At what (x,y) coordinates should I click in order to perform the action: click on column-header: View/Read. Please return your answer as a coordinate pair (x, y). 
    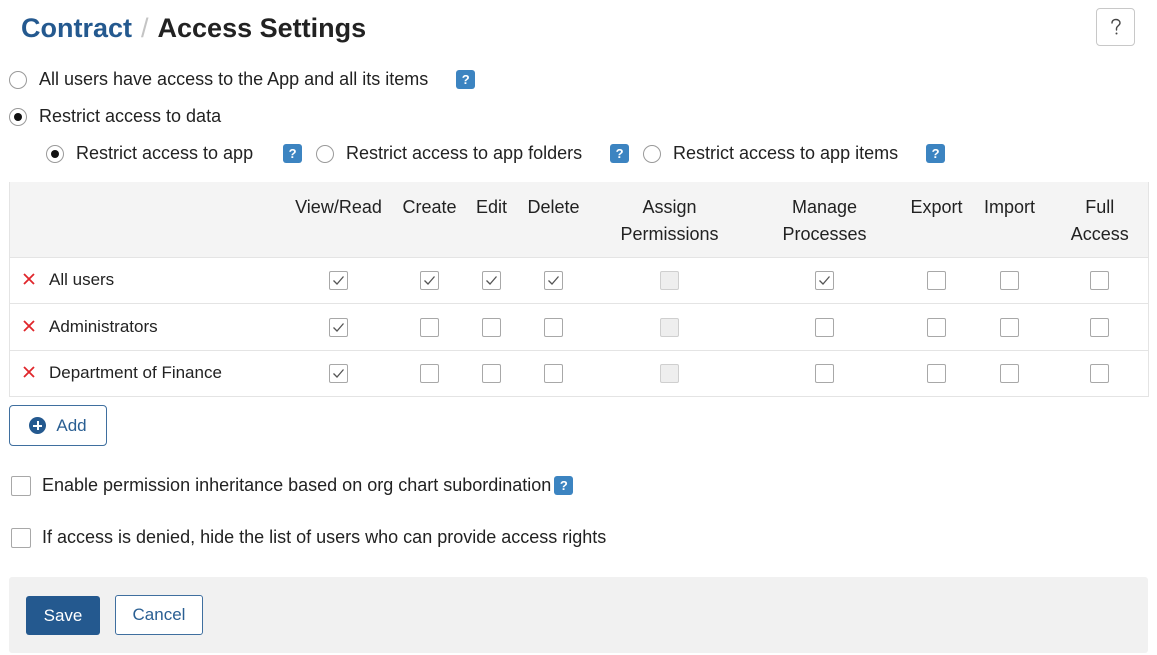
    Looking at the image, I should click on (339, 219).